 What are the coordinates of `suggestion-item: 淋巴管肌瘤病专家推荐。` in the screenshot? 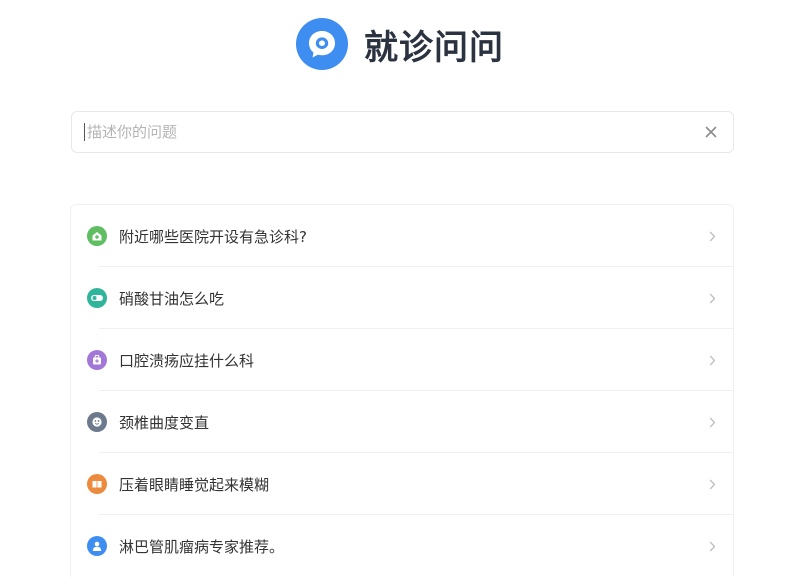 It's located at (402, 546).